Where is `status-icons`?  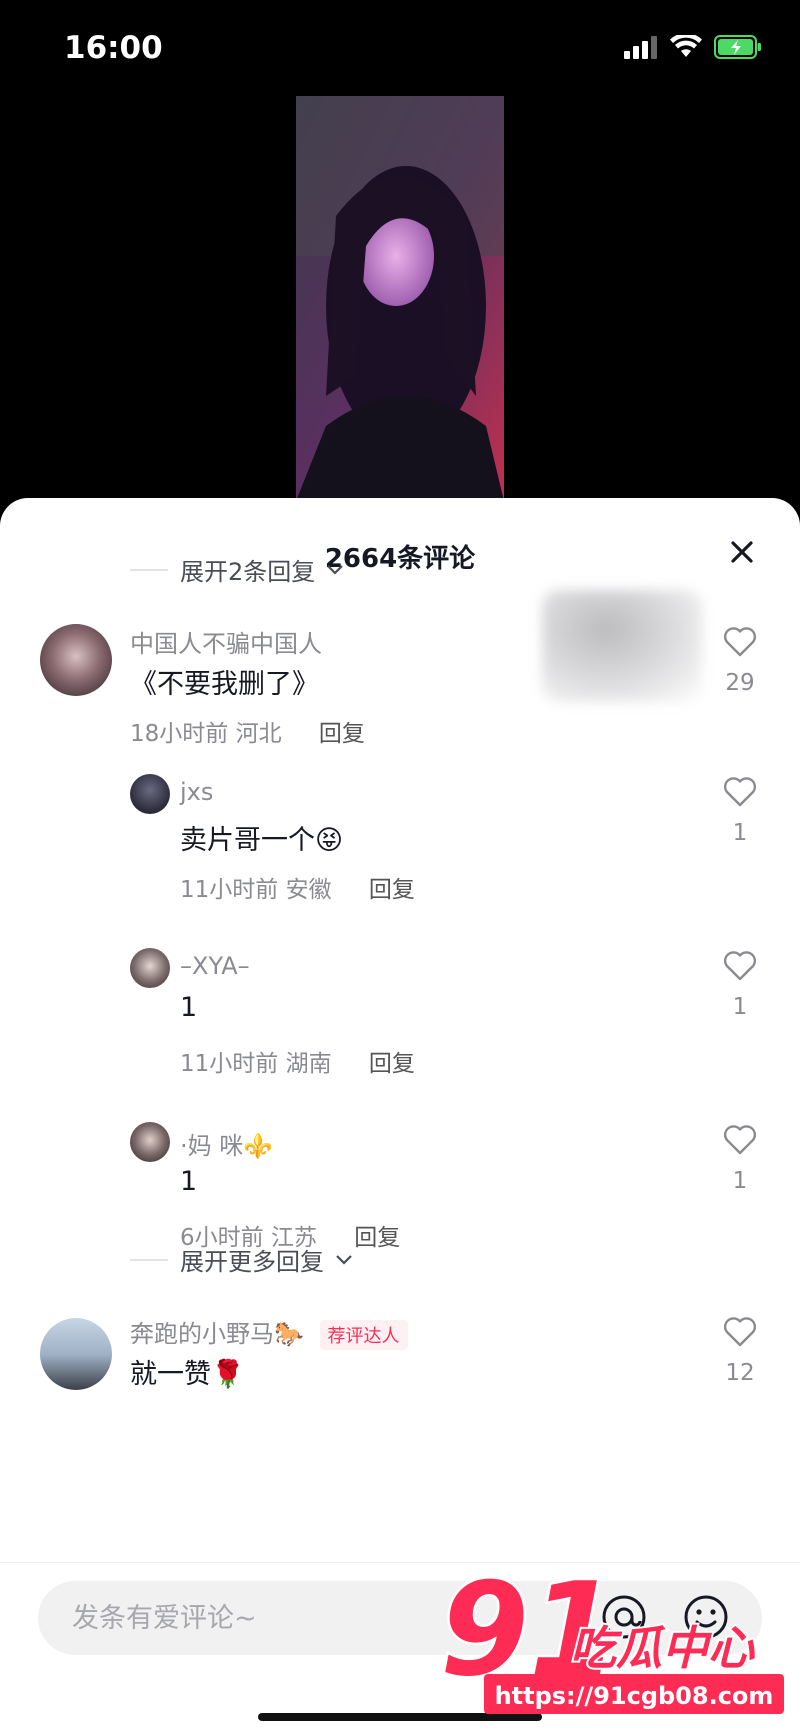 status-icons is located at coordinates (692, 48).